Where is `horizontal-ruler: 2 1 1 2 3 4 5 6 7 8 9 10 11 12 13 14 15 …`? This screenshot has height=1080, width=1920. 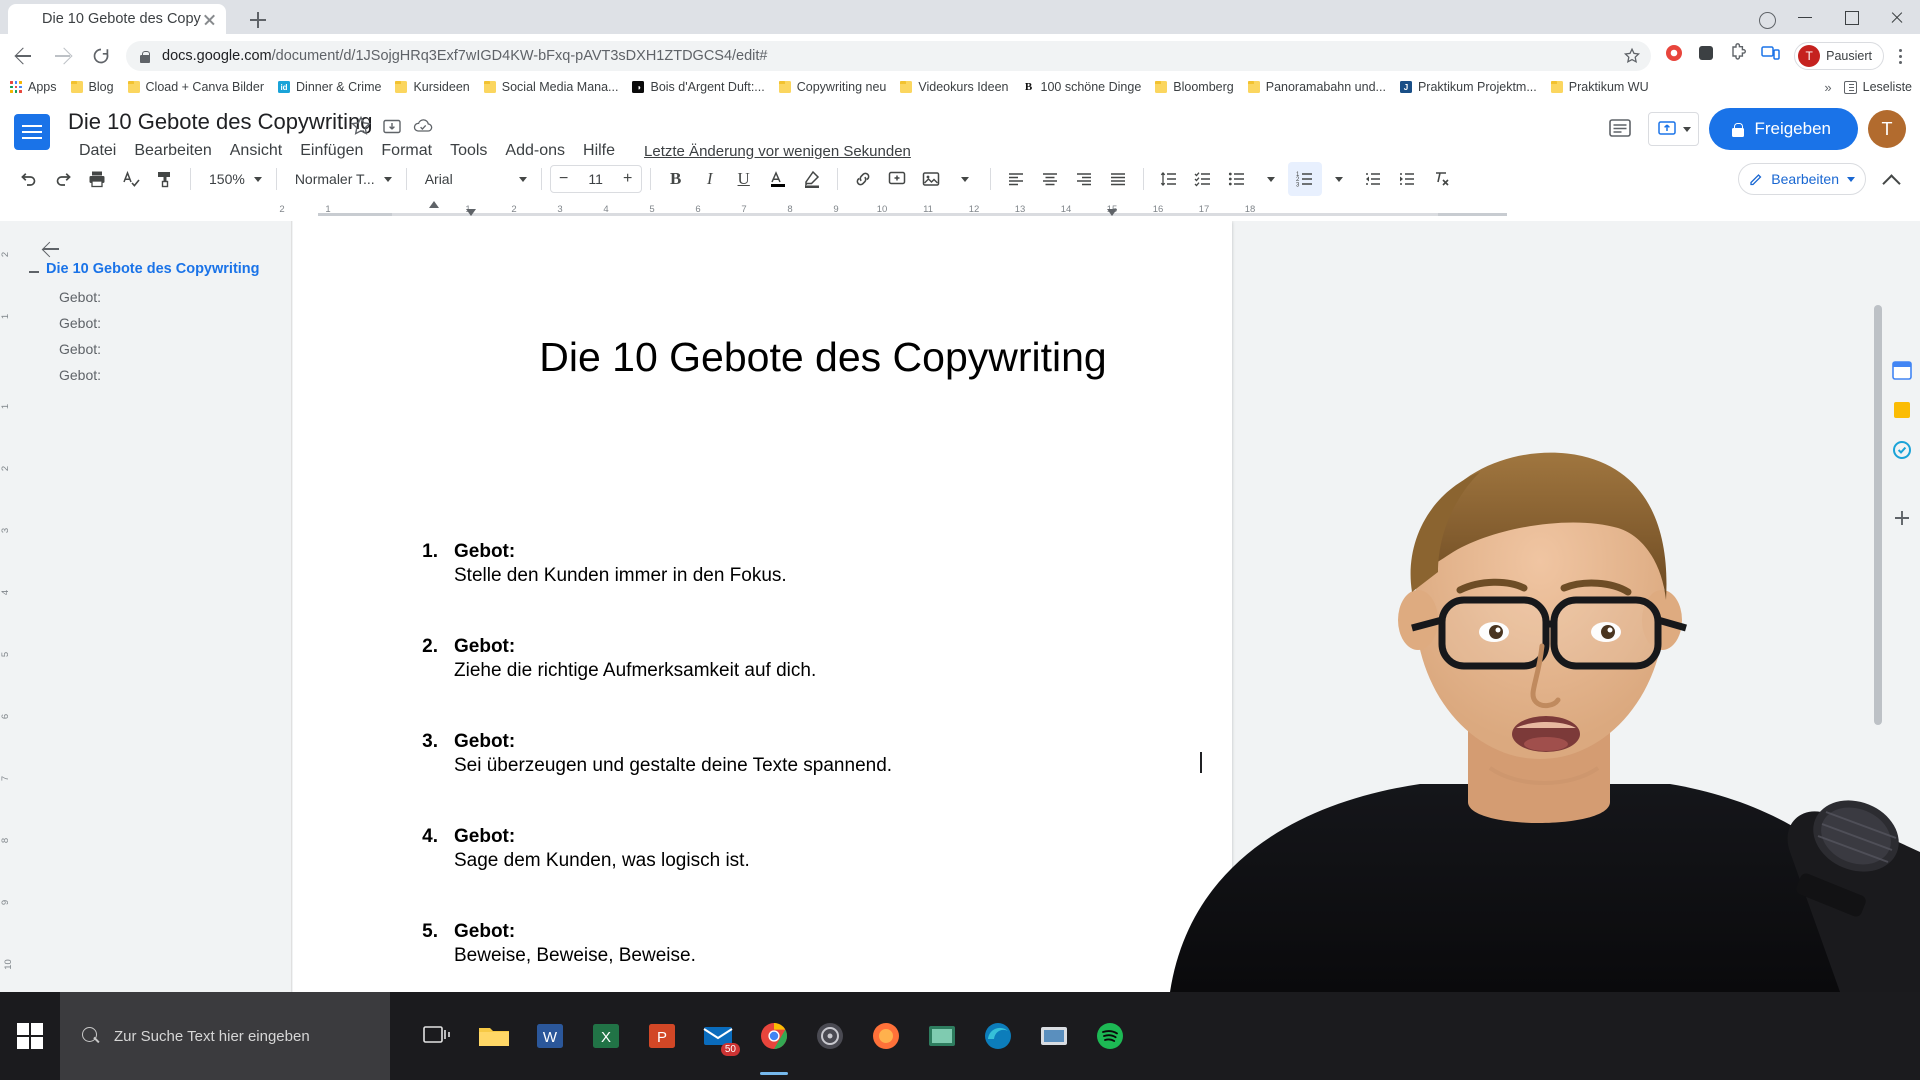
horizontal-ruler: 2 1 1 2 3 4 5 6 7 8 9 10 11 12 13 14 15 … is located at coordinates (960, 210).